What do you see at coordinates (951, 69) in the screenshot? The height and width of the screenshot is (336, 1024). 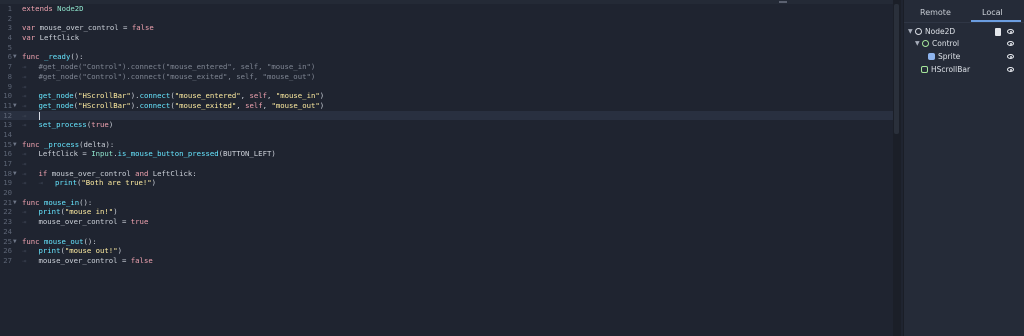 I see `tree-node-label: HScrollBar` at bounding box center [951, 69].